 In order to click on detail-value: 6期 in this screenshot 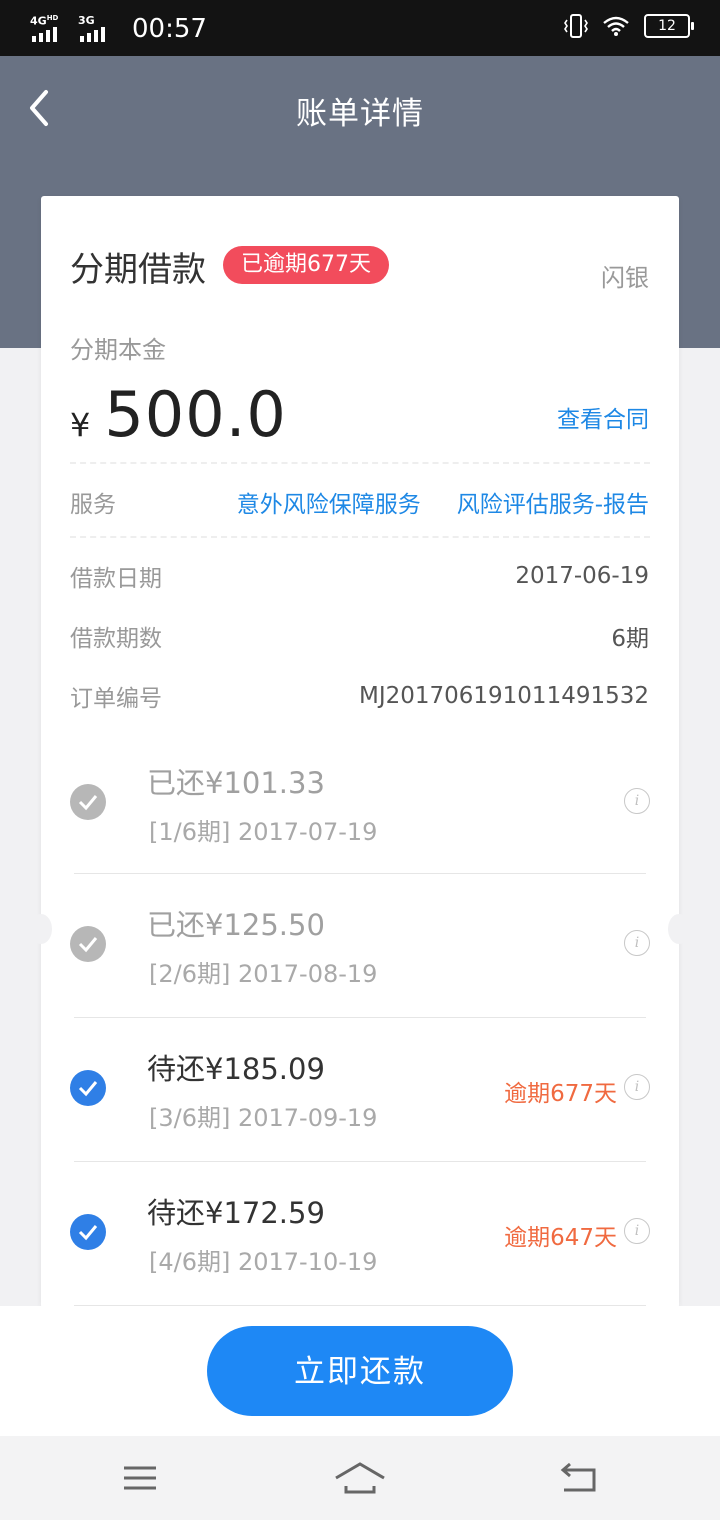, I will do `click(630, 639)`.